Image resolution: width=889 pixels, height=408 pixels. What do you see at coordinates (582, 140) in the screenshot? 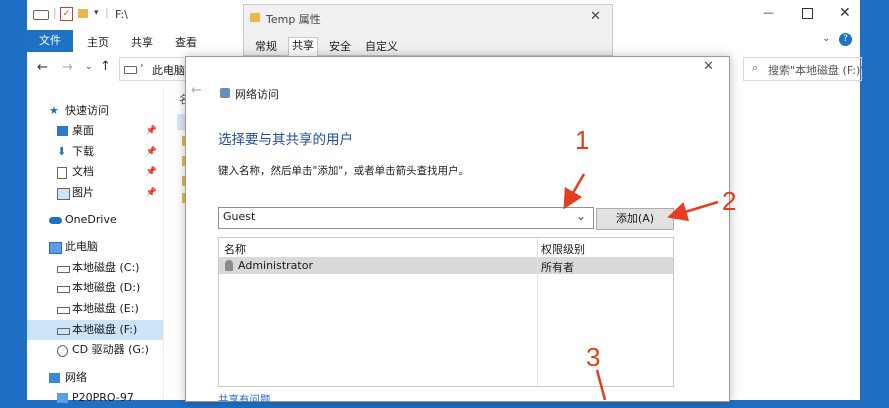
I see `annotation-number-1: 1` at bounding box center [582, 140].